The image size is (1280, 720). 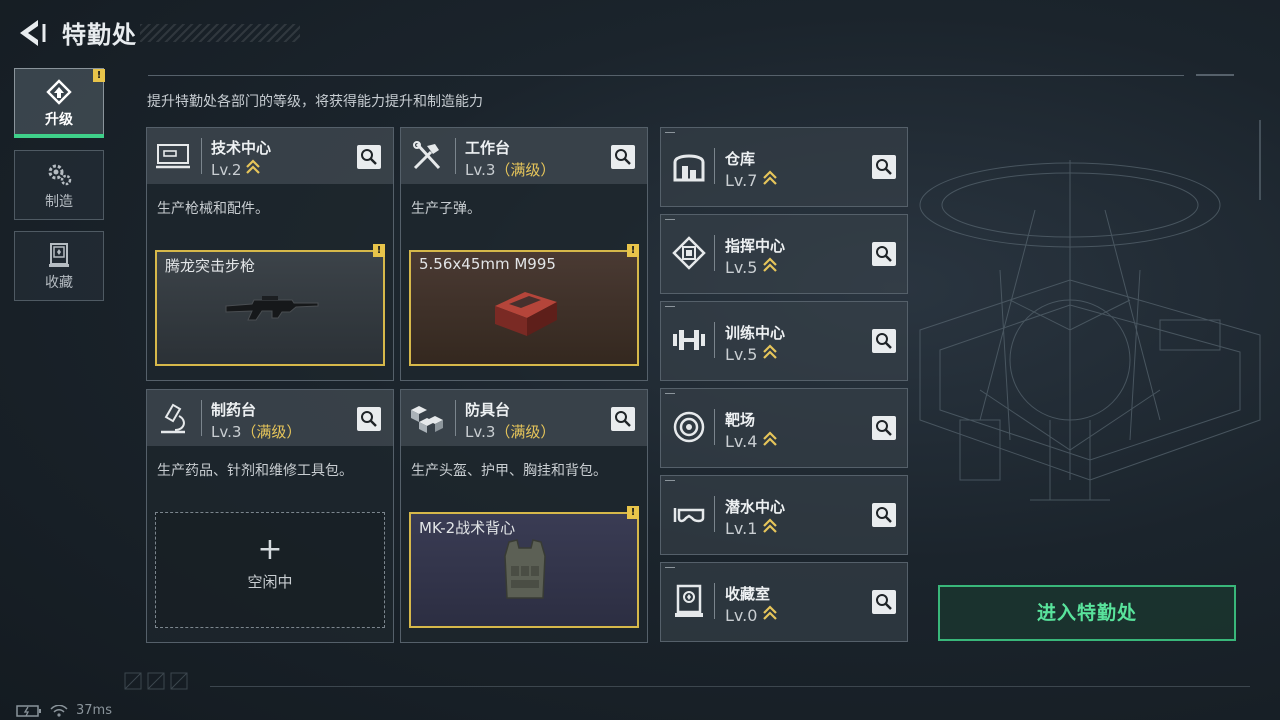 I want to click on department-card-pharmacy: 制药台 Lv.3（满级） 生产药品、针剂和维修工具包。 + 空闲中, so click(x=270, y=516).